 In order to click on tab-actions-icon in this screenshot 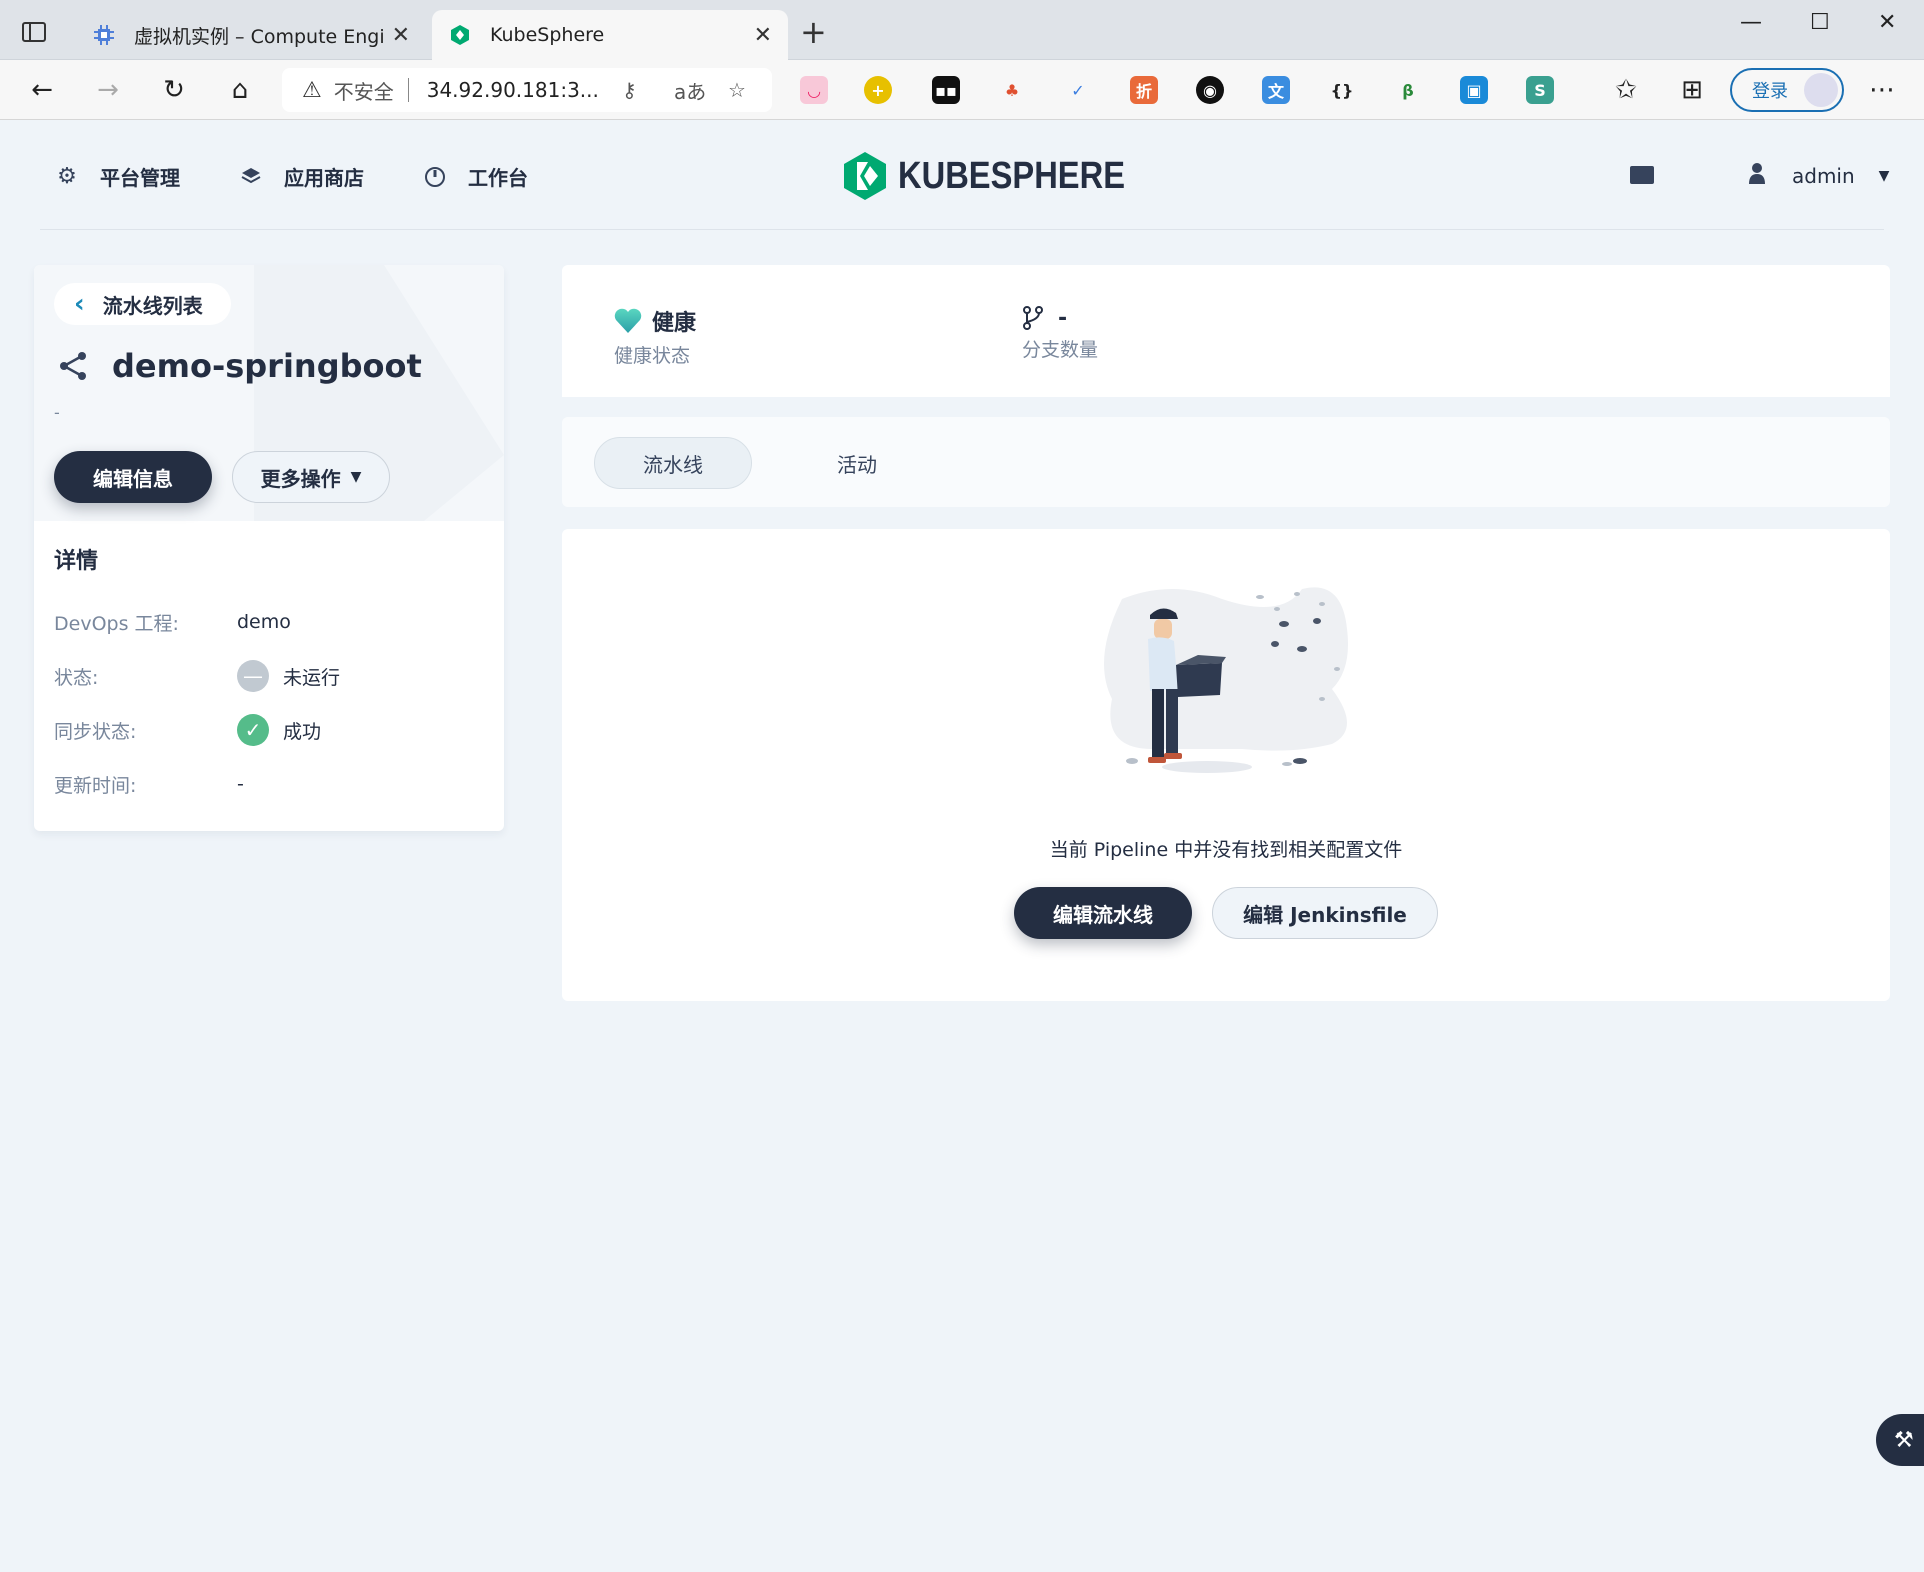, I will do `click(34, 32)`.